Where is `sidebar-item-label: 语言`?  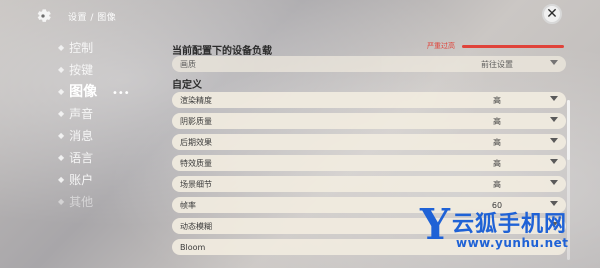 sidebar-item-label: 语言 is located at coordinates (81, 157).